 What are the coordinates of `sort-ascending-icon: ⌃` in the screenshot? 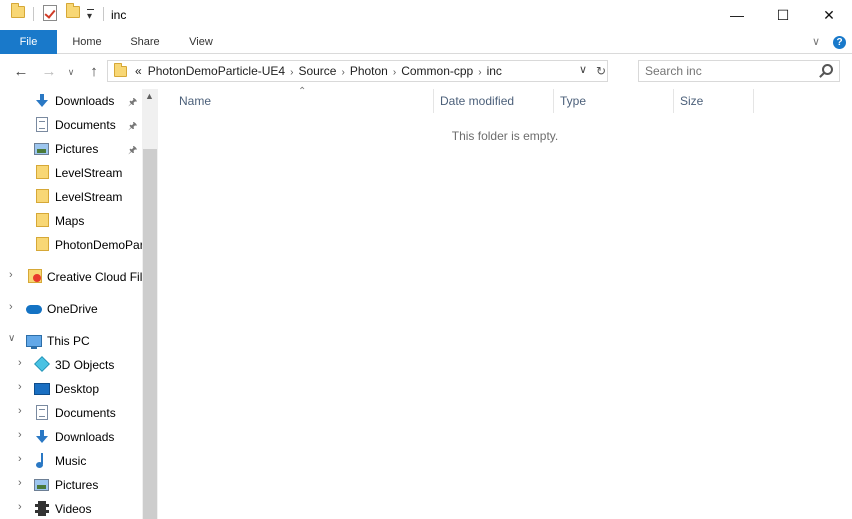 It's located at (302, 91).